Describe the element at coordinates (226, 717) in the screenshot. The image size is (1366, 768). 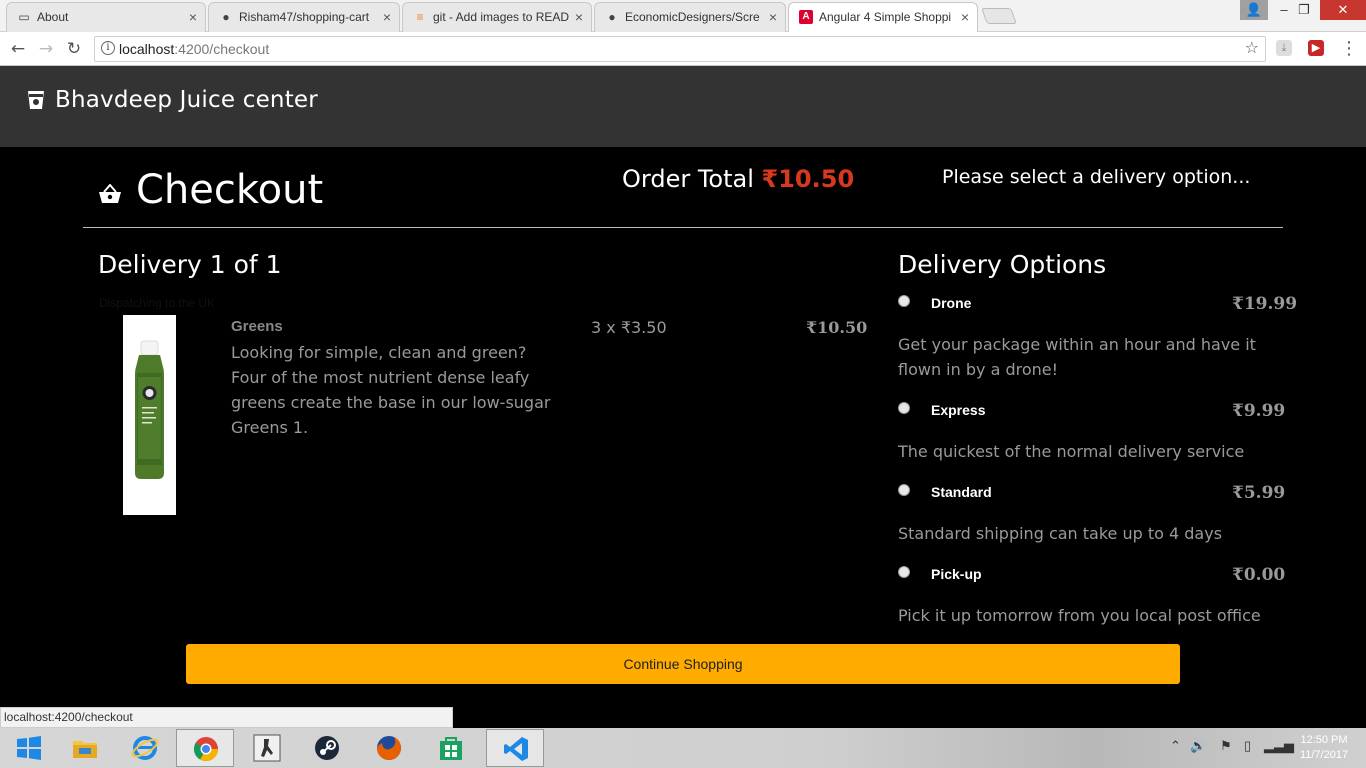
I see `link-status-bar: localhost:4200/checkout` at that location.